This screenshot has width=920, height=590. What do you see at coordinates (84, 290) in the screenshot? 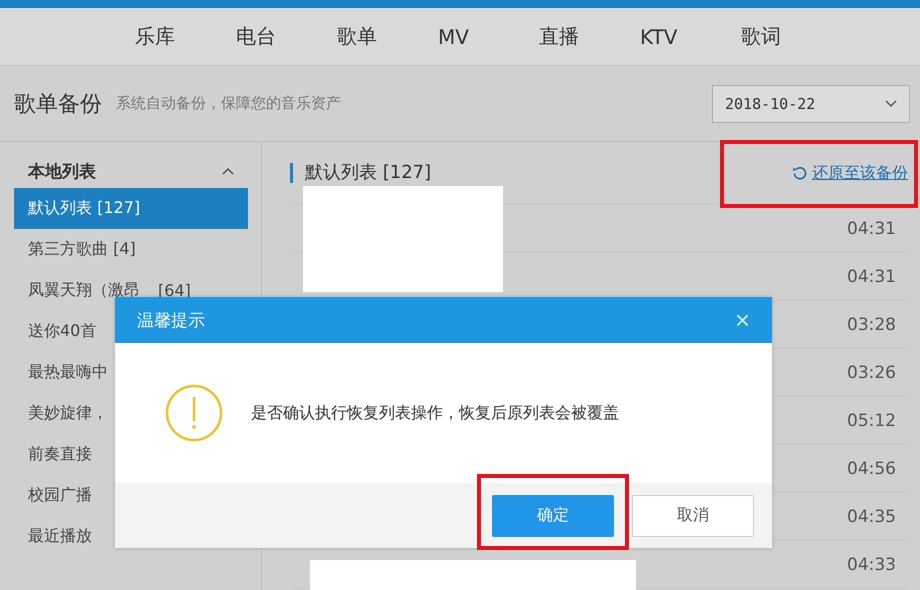
I see `playlist-name: 凤翼天翔（激昂` at bounding box center [84, 290].